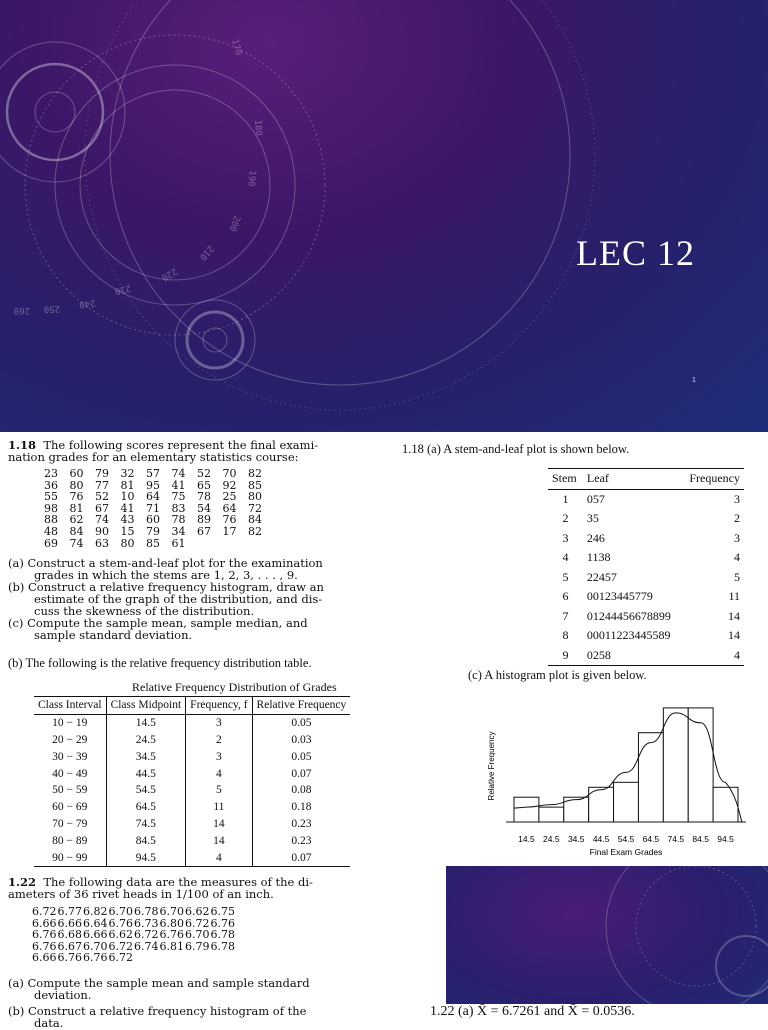 This screenshot has width=768, height=1030. I want to click on table-row: 90 − 99 94.5 4 0.07, so click(192, 858).